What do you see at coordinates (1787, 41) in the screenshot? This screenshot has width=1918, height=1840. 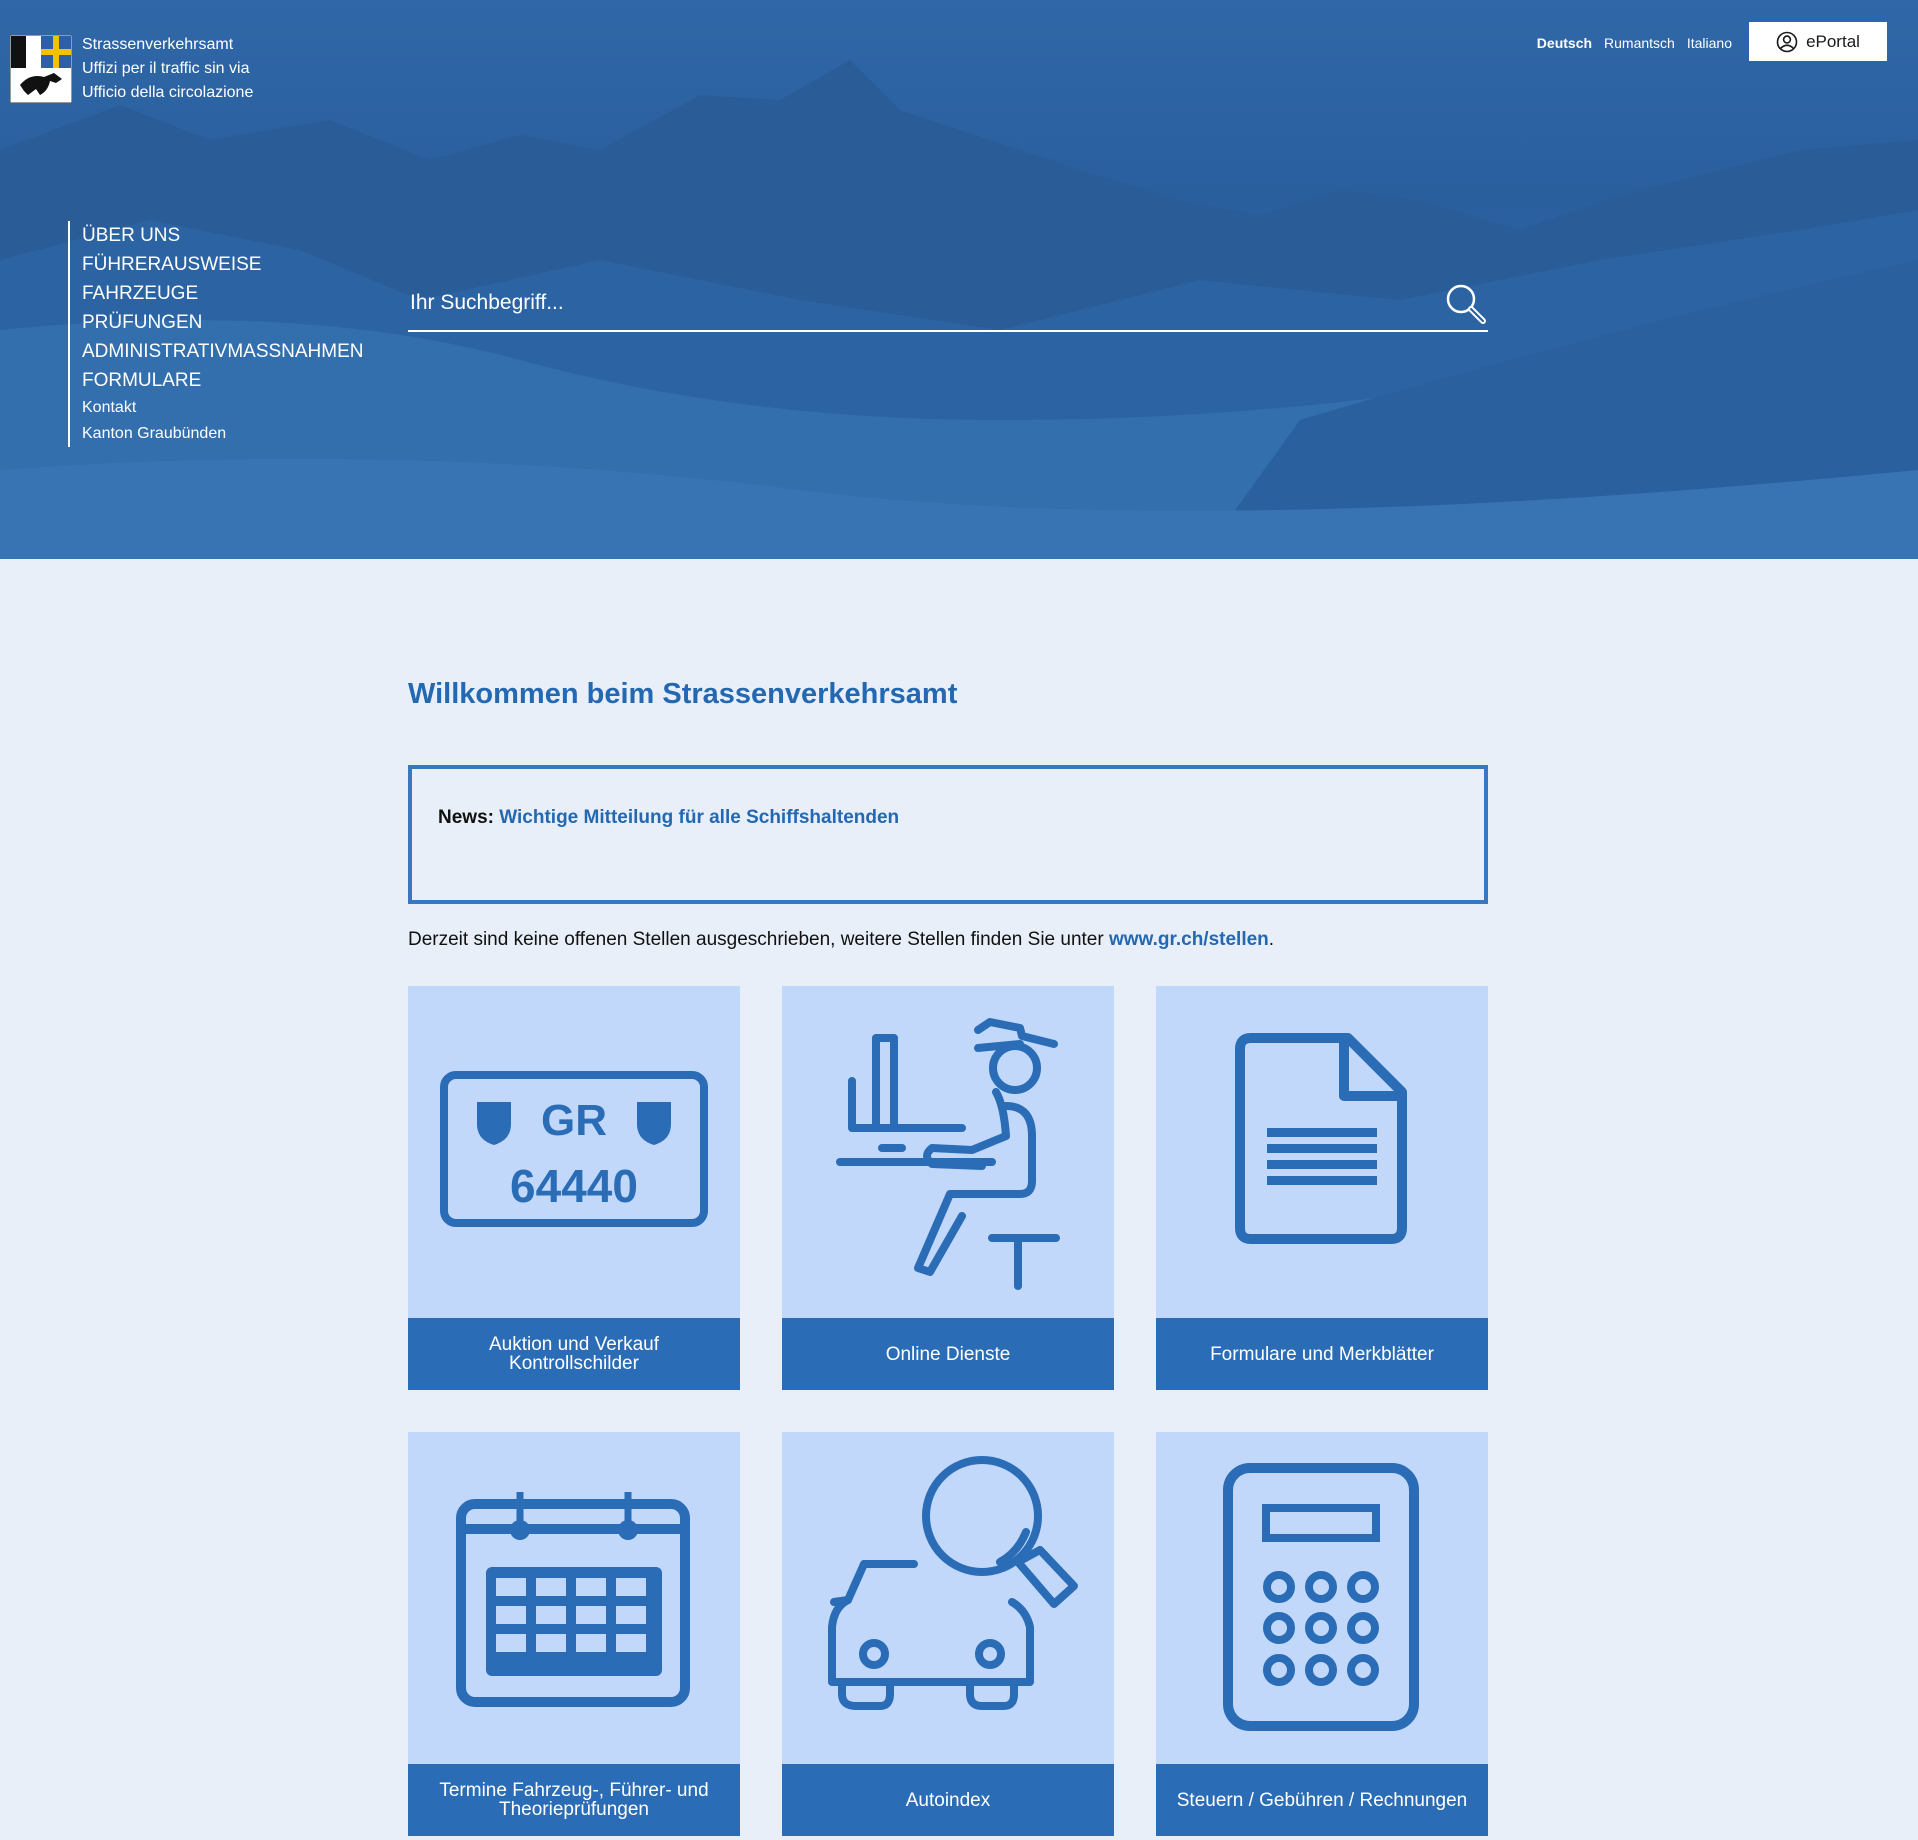 I see `user-icon` at bounding box center [1787, 41].